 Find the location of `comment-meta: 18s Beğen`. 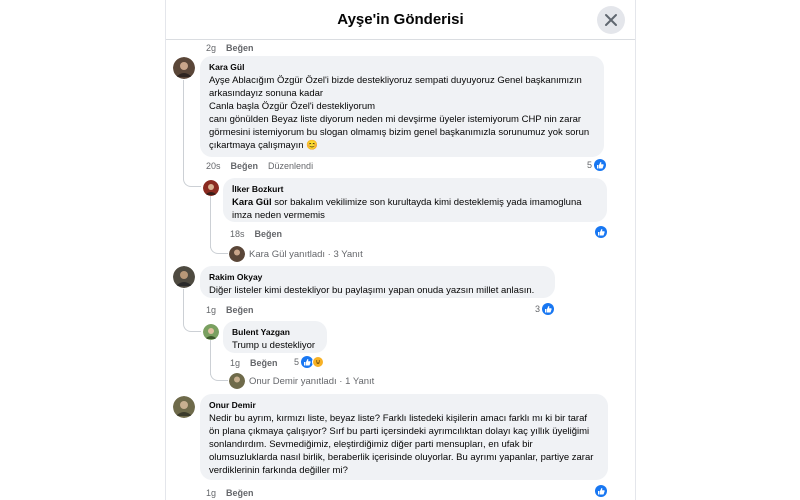

comment-meta: 18s Beğen is located at coordinates (256, 234).